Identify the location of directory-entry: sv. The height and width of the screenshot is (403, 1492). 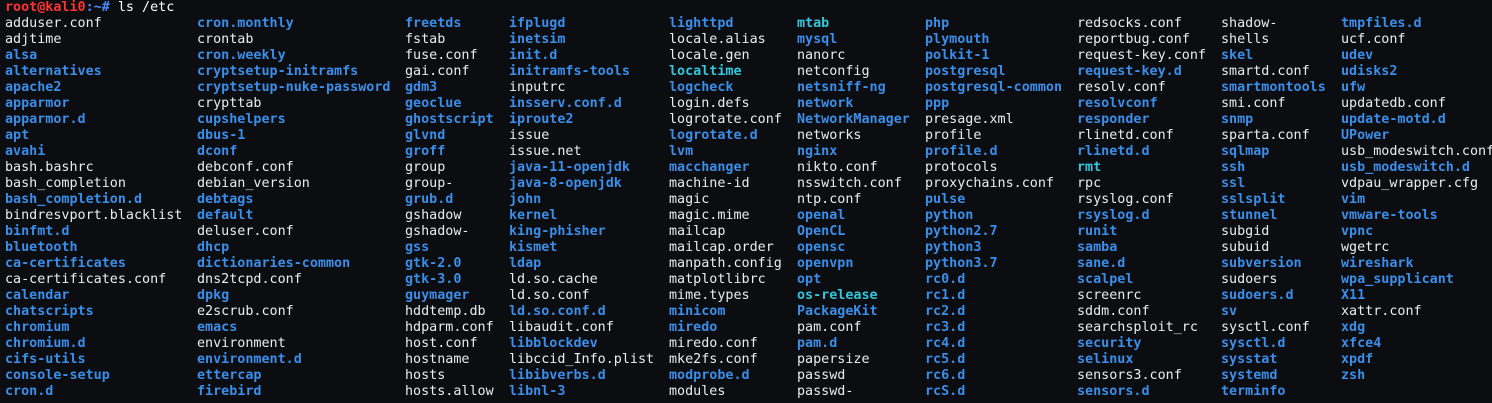
(1229, 311).